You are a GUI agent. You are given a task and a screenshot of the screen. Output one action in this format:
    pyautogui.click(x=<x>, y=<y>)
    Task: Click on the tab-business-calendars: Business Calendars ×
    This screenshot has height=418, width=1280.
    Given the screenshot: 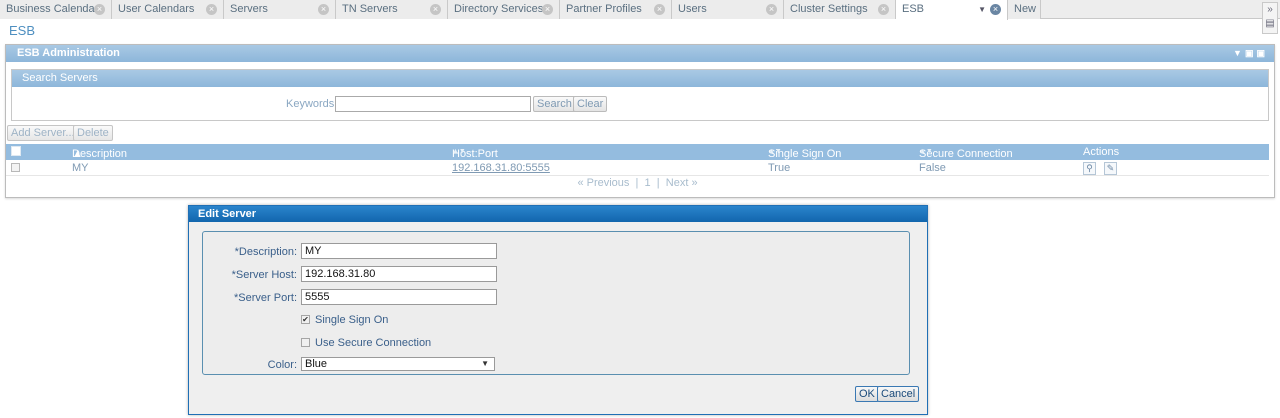 What is the action you would take?
    pyautogui.click(x=56, y=9)
    